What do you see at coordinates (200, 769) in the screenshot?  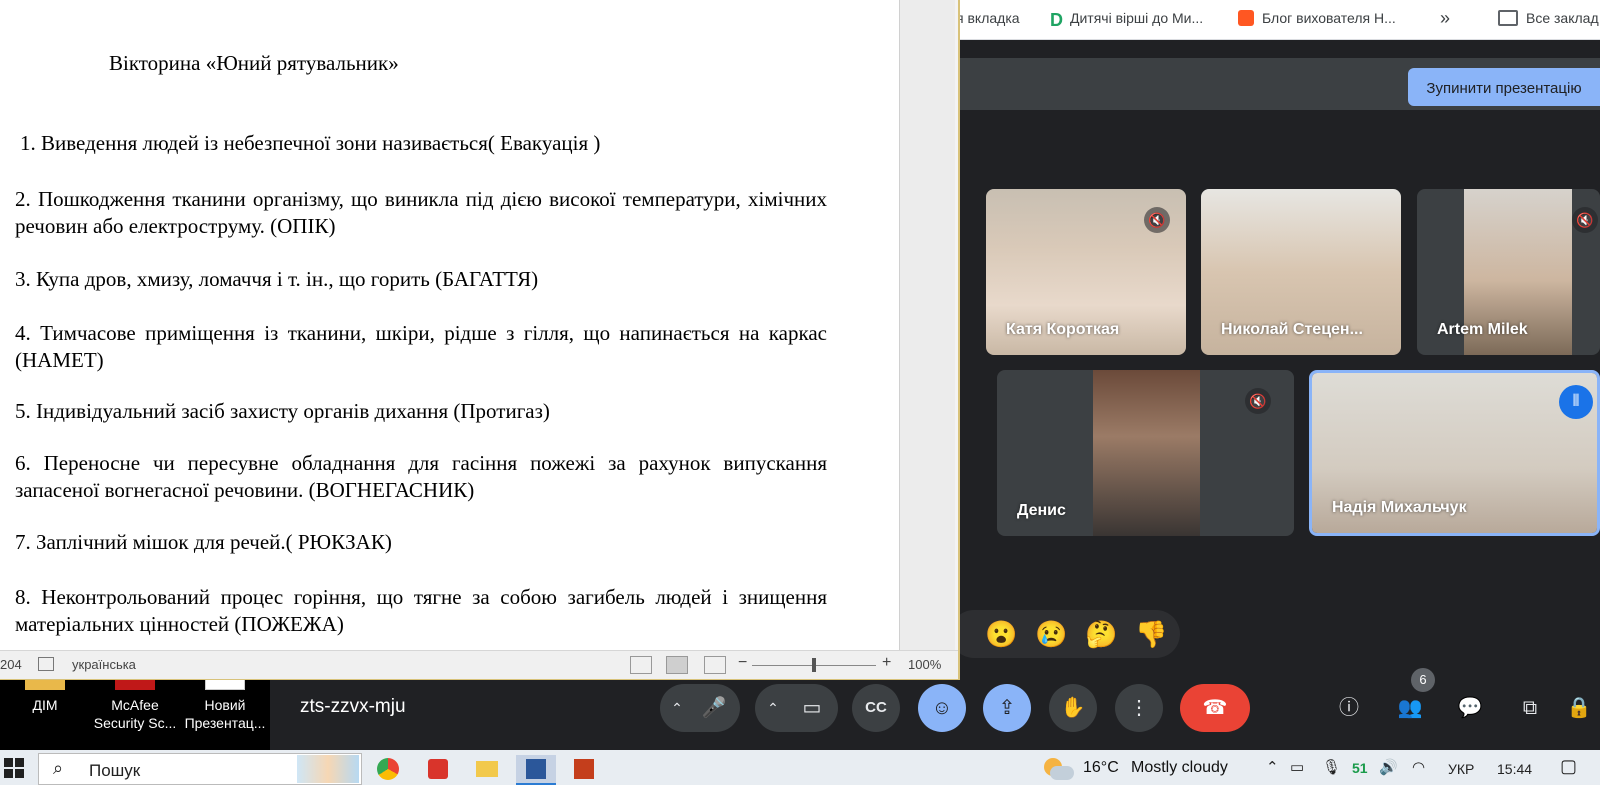 I see `taskbar-search: ⌕ Пошук` at bounding box center [200, 769].